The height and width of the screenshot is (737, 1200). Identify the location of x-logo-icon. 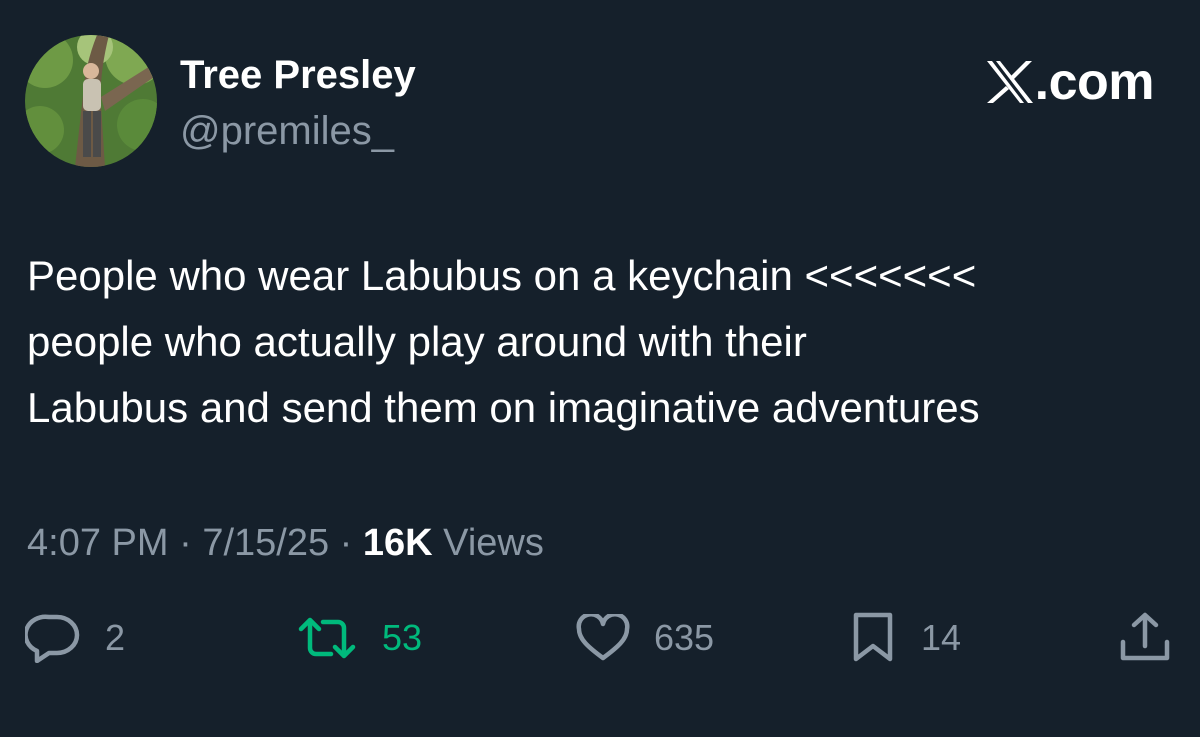
(1009, 82).